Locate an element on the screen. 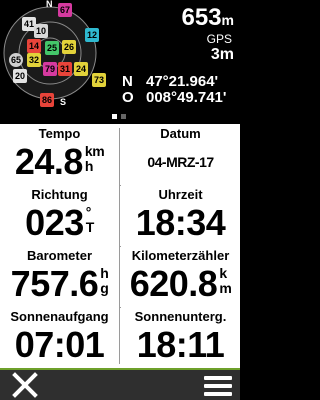  page-indicator is located at coordinates (120, 117).